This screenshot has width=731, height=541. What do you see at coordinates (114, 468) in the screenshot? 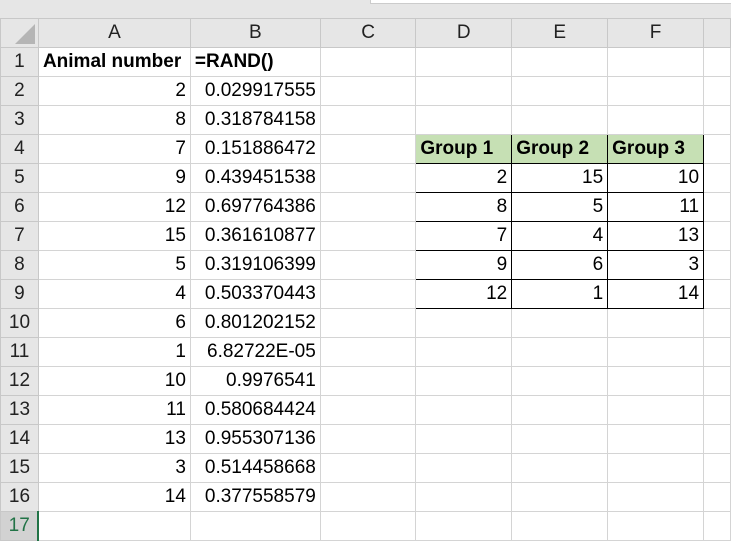
I see `animal-number-cell: 3` at bounding box center [114, 468].